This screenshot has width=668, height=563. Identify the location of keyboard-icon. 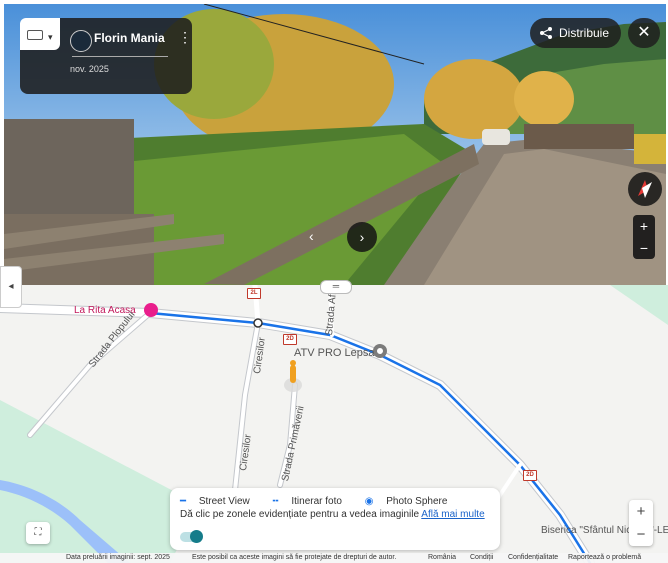
(35, 35).